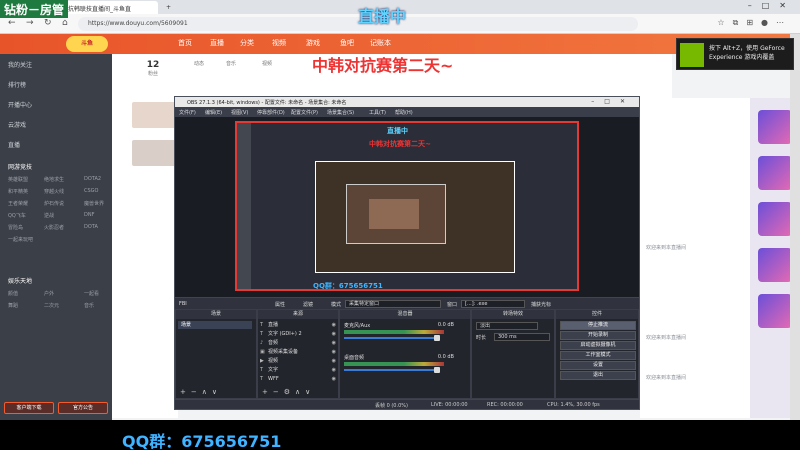 This screenshot has width=800, height=450. What do you see at coordinates (215, 325) in the screenshot?
I see `scene-item: 场景` at bounding box center [215, 325].